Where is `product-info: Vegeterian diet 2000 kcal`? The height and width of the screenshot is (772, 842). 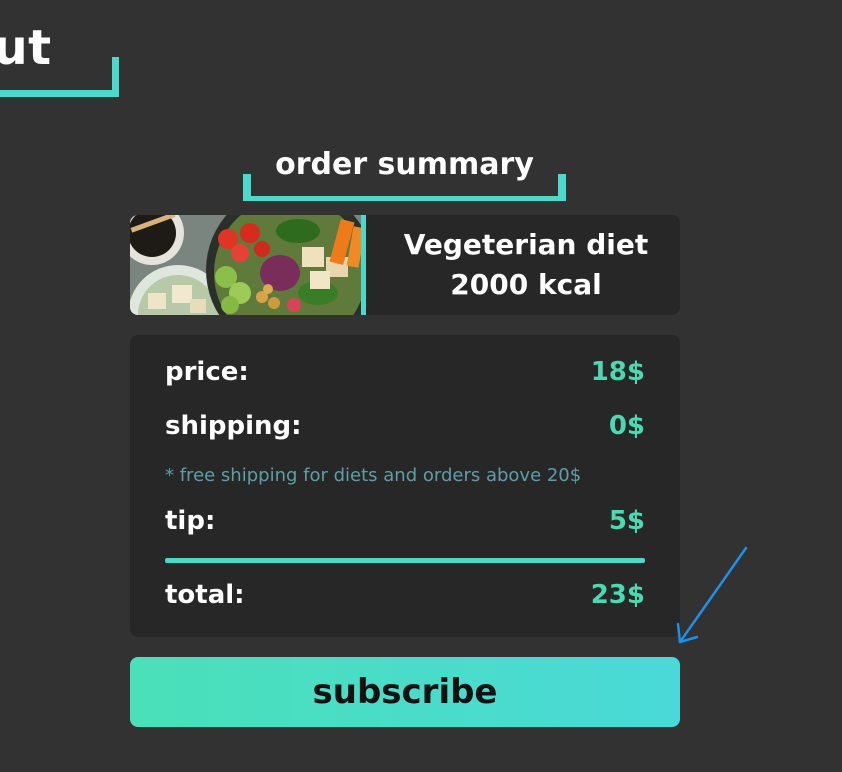
product-info: Vegeterian diet 2000 kcal is located at coordinates (523, 265).